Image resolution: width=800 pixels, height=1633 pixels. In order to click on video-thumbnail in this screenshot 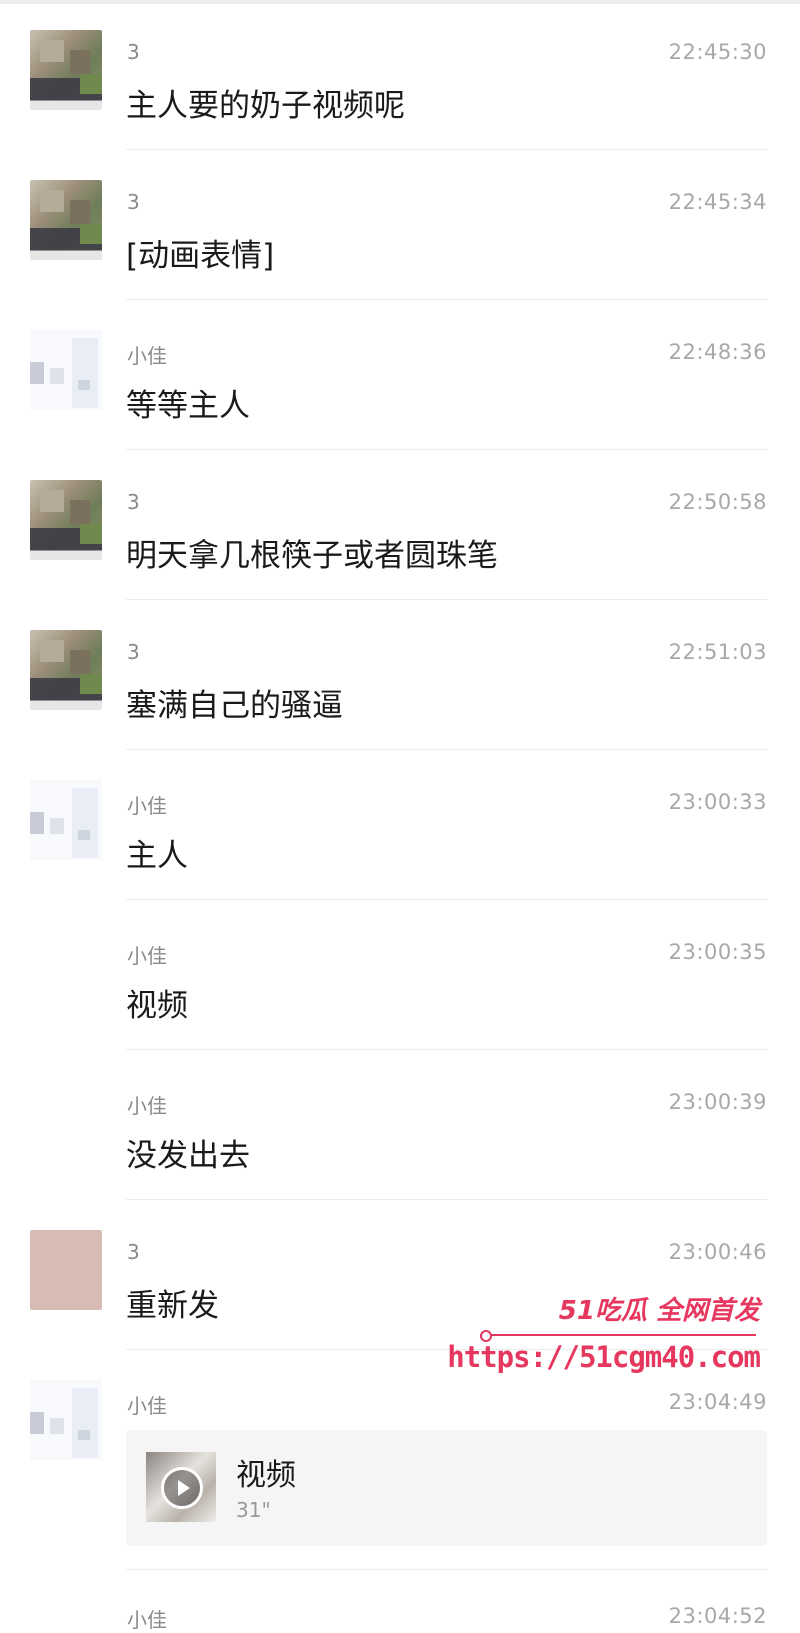, I will do `click(181, 1487)`.